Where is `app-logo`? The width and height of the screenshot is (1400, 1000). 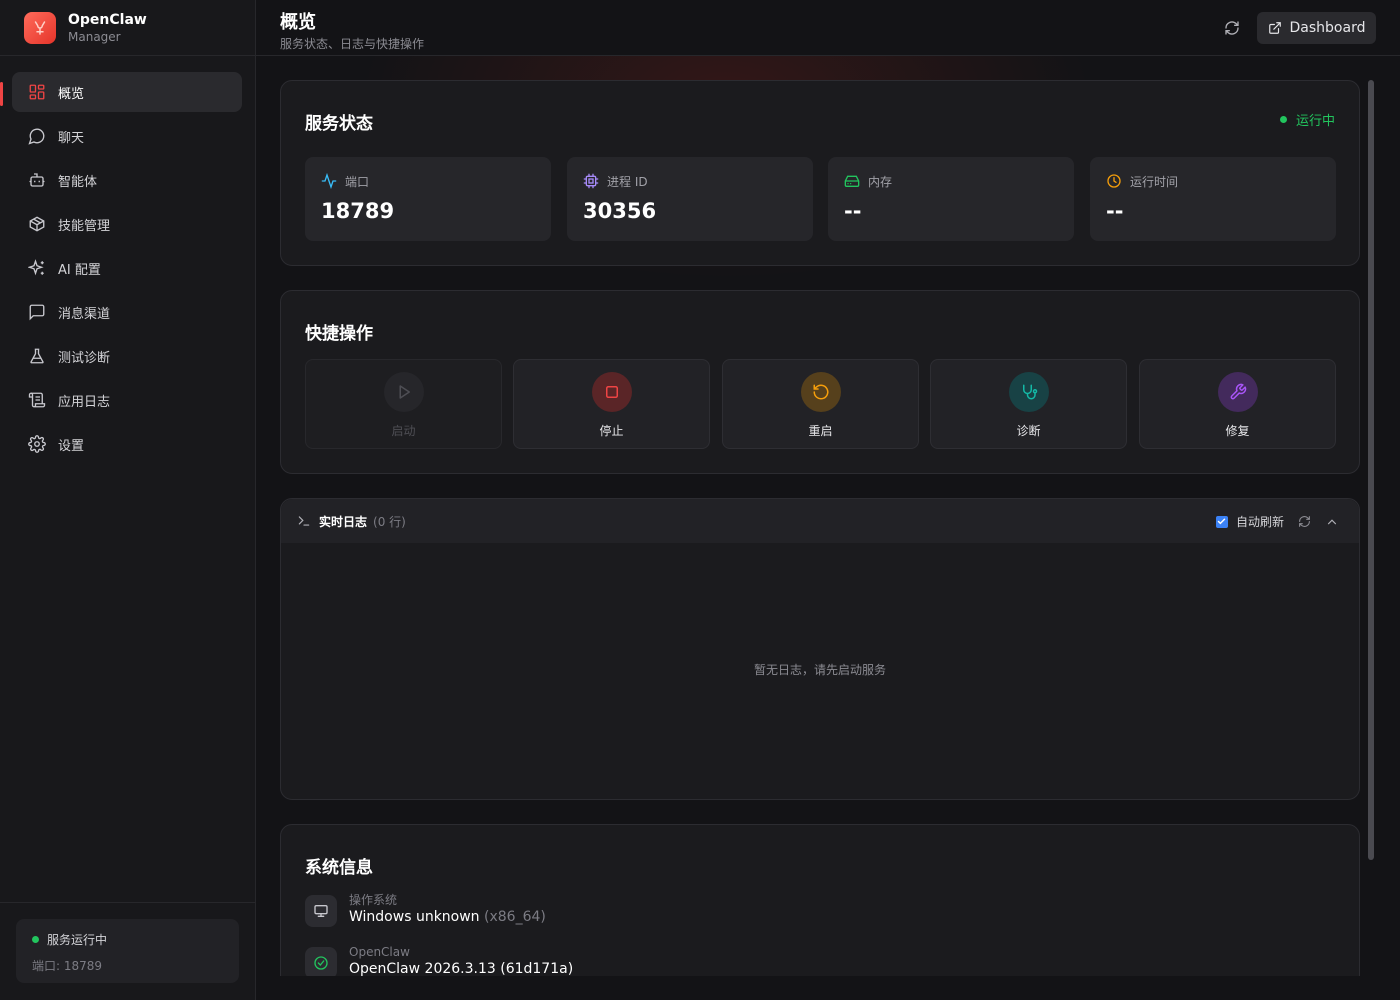 app-logo is located at coordinates (40, 27).